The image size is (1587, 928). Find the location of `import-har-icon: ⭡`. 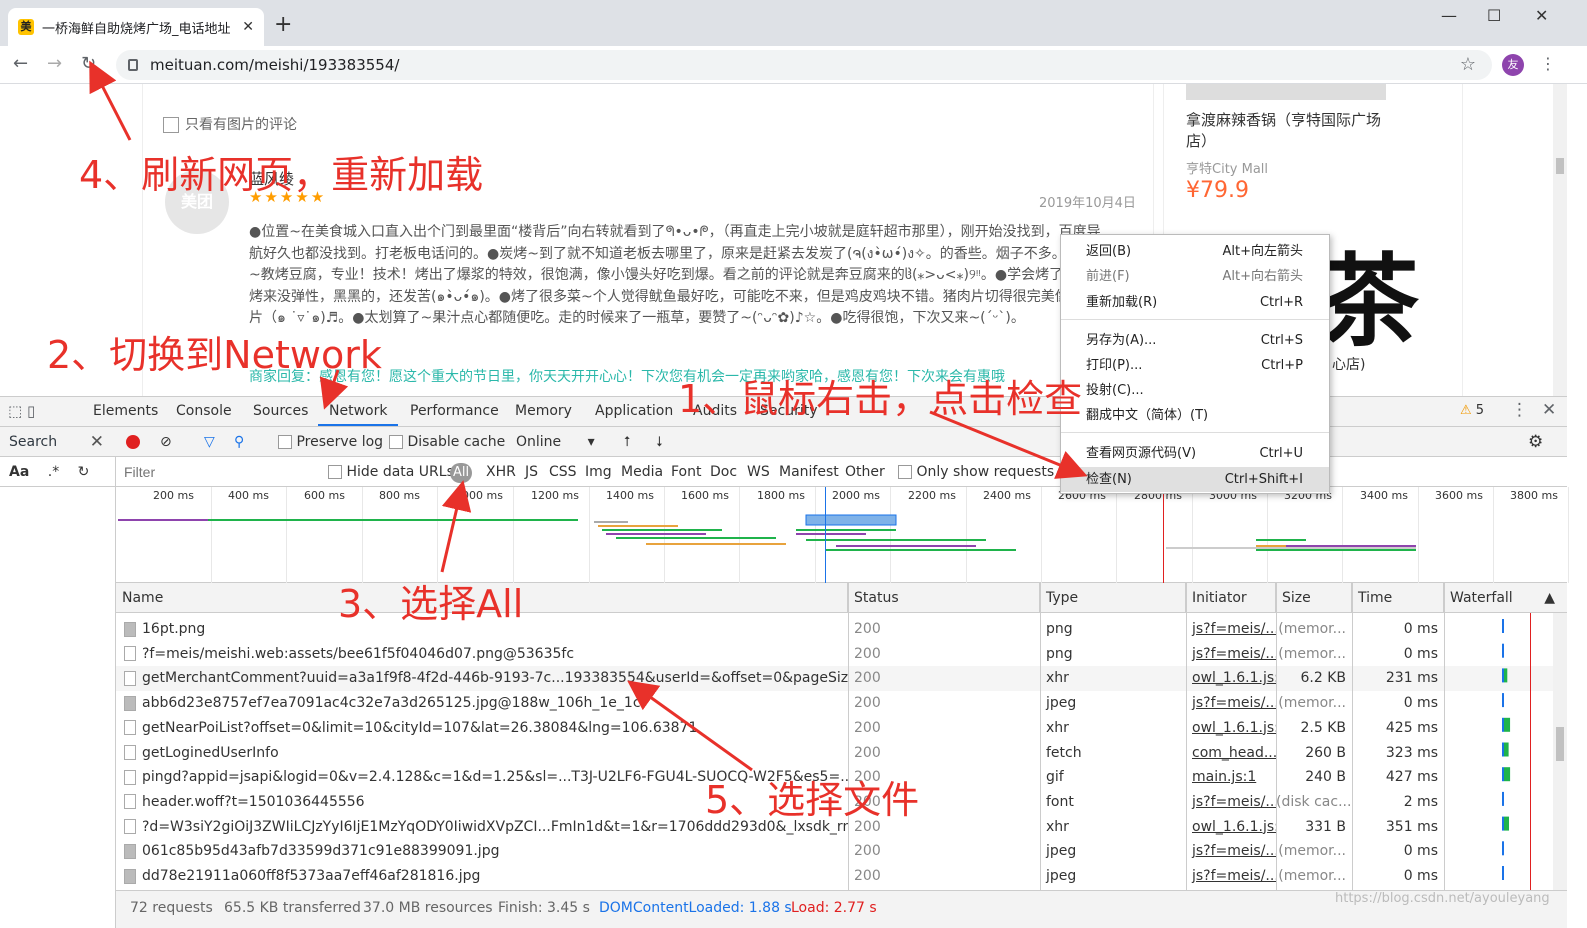

import-har-icon: ⭡ is located at coordinates (627, 442).